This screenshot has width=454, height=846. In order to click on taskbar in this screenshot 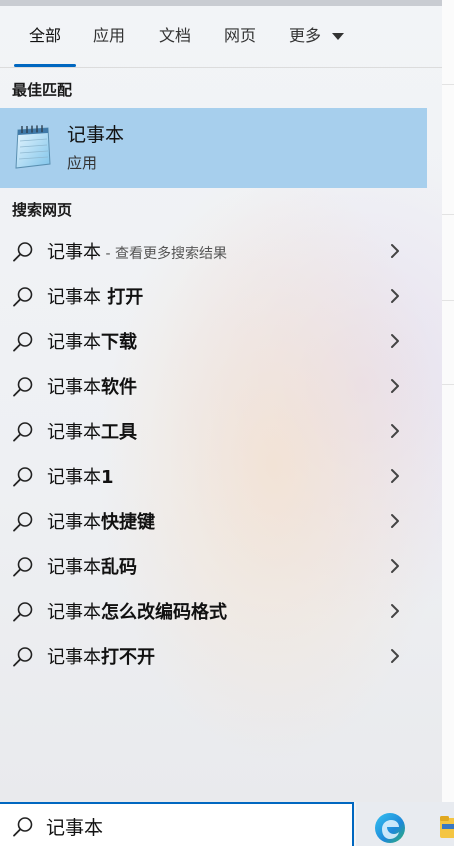, I will do `click(405, 824)`.